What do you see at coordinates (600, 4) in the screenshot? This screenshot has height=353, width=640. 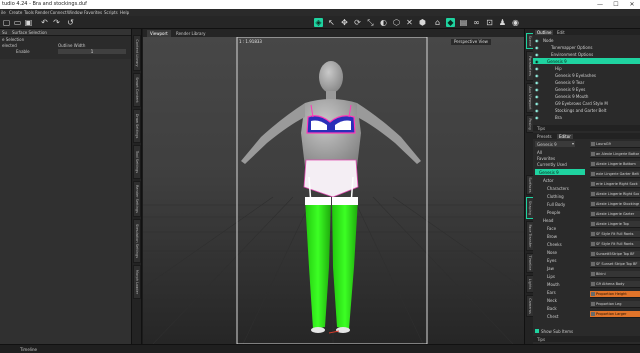 I see `minimize-button: —` at bounding box center [600, 4].